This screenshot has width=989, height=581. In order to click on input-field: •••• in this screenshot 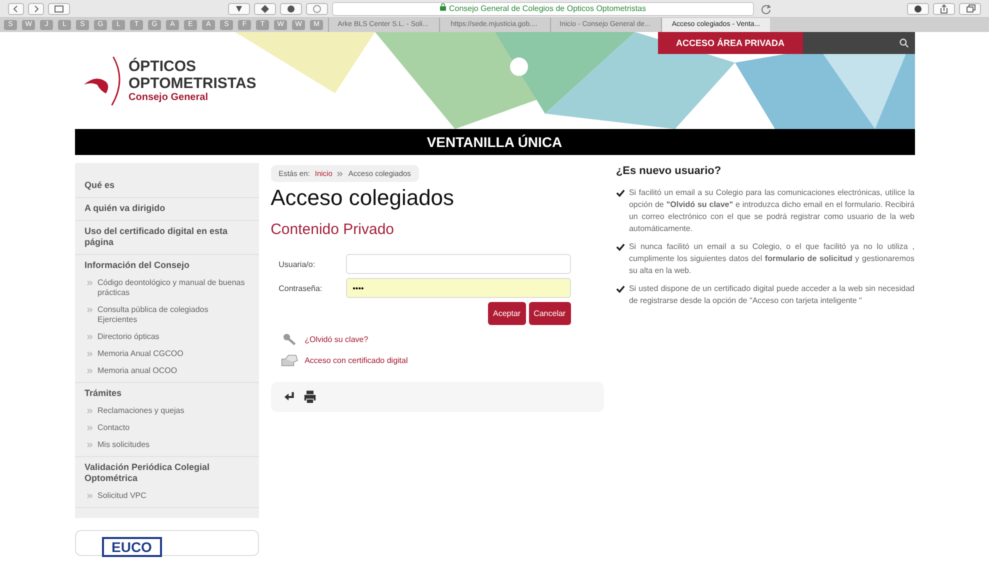, I will do `click(458, 288)`.